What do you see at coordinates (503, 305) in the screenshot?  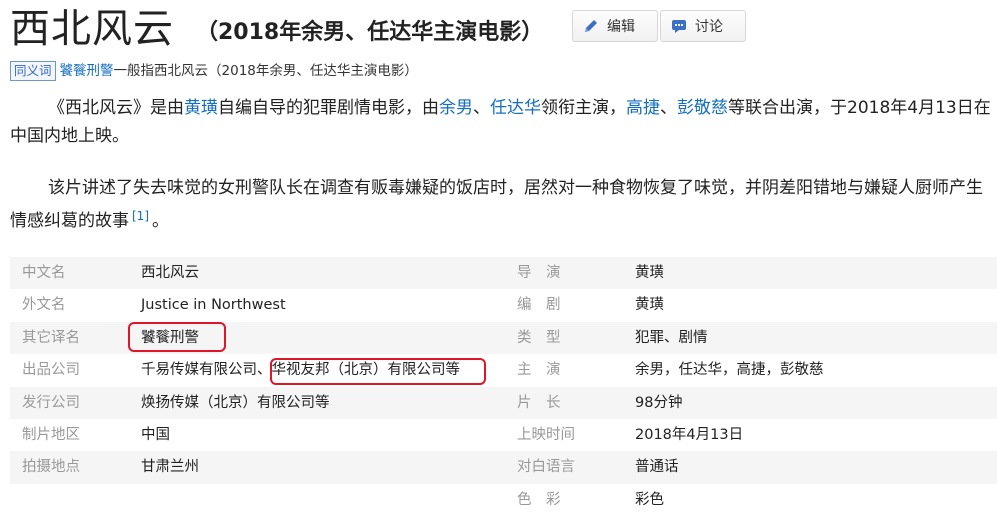 I see `info-row: 外文名 Justice in Northwest 编 剧 黄璜` at bounding box center [503, 305].